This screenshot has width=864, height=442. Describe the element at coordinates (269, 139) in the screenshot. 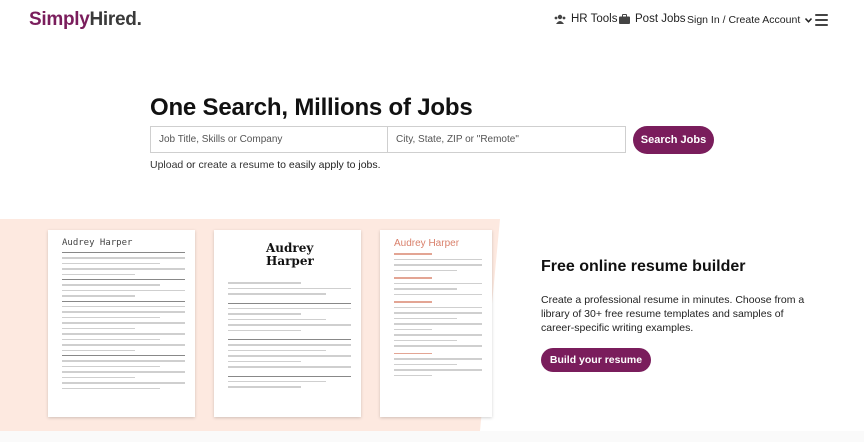

I see `job-title-input` at that location.